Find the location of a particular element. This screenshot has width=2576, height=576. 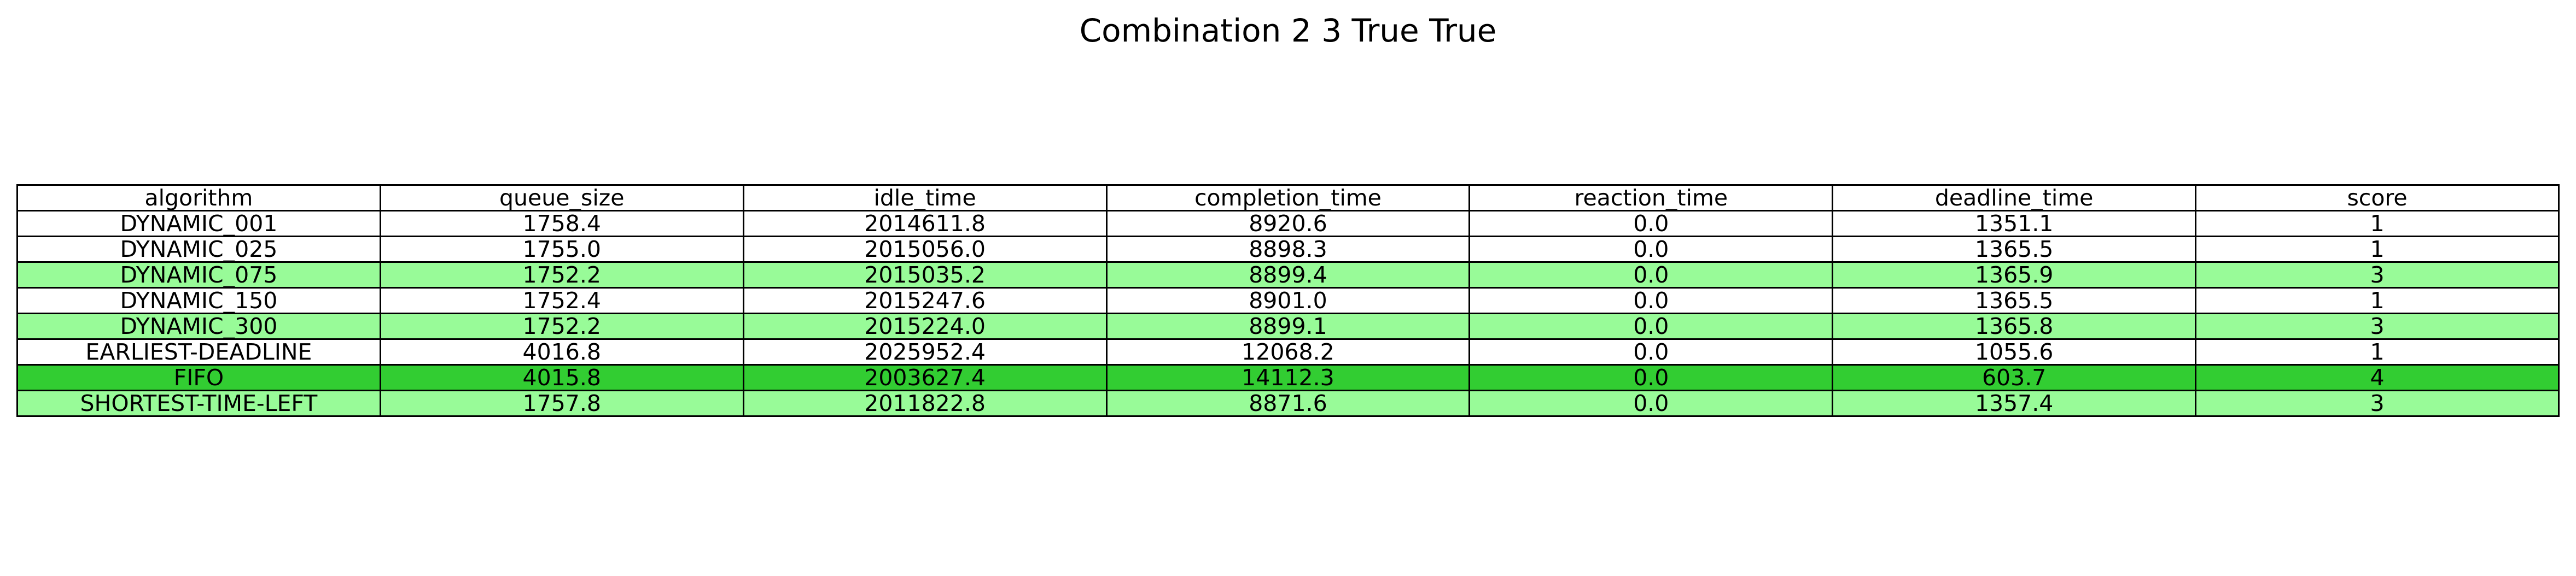

table-cell-algorithm: DYNAMIC_150 is located at coordinates (199, 300).